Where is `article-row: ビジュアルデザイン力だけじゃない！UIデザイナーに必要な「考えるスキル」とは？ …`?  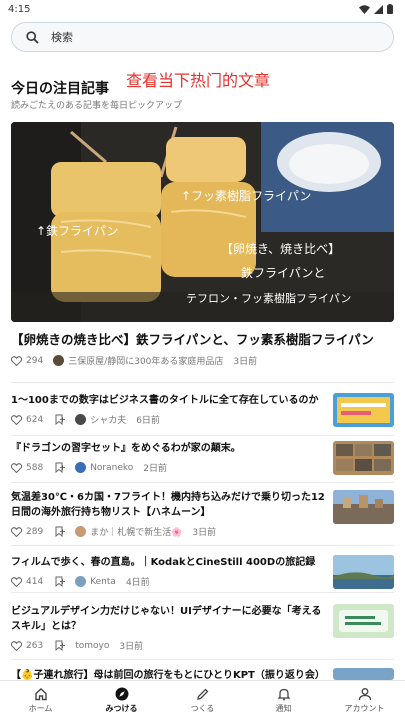
article-row: ビジュアルデザイン力だけじゃない！UIデザイナーに必要な「考えるスキル」とは？ … is located at coordinates (202, 630).